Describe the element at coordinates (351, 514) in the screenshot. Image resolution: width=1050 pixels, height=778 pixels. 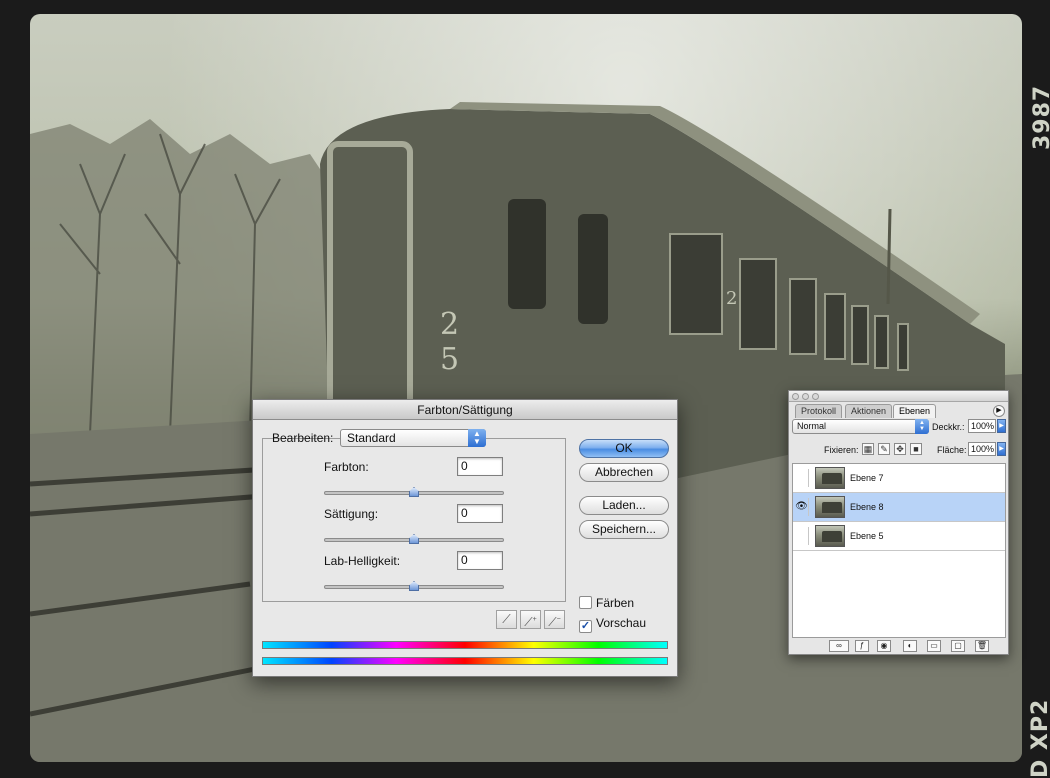
I see `saturation-label: Sättigung:` at that location.